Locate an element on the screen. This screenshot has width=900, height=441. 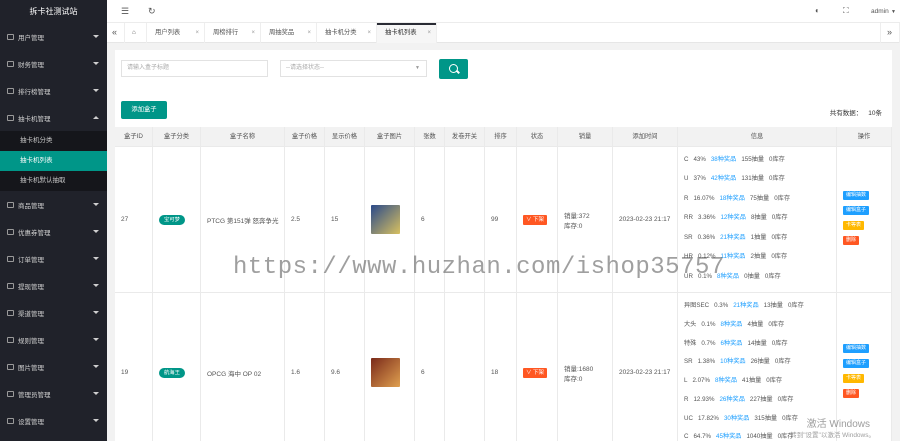
sidebar-item-coupon-management: 优惠券管理 is located at coordinates (53, 231).